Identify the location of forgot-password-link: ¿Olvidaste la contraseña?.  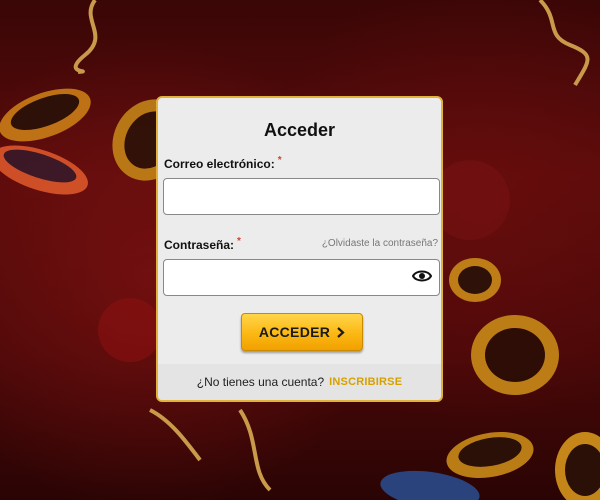
(380, 243).